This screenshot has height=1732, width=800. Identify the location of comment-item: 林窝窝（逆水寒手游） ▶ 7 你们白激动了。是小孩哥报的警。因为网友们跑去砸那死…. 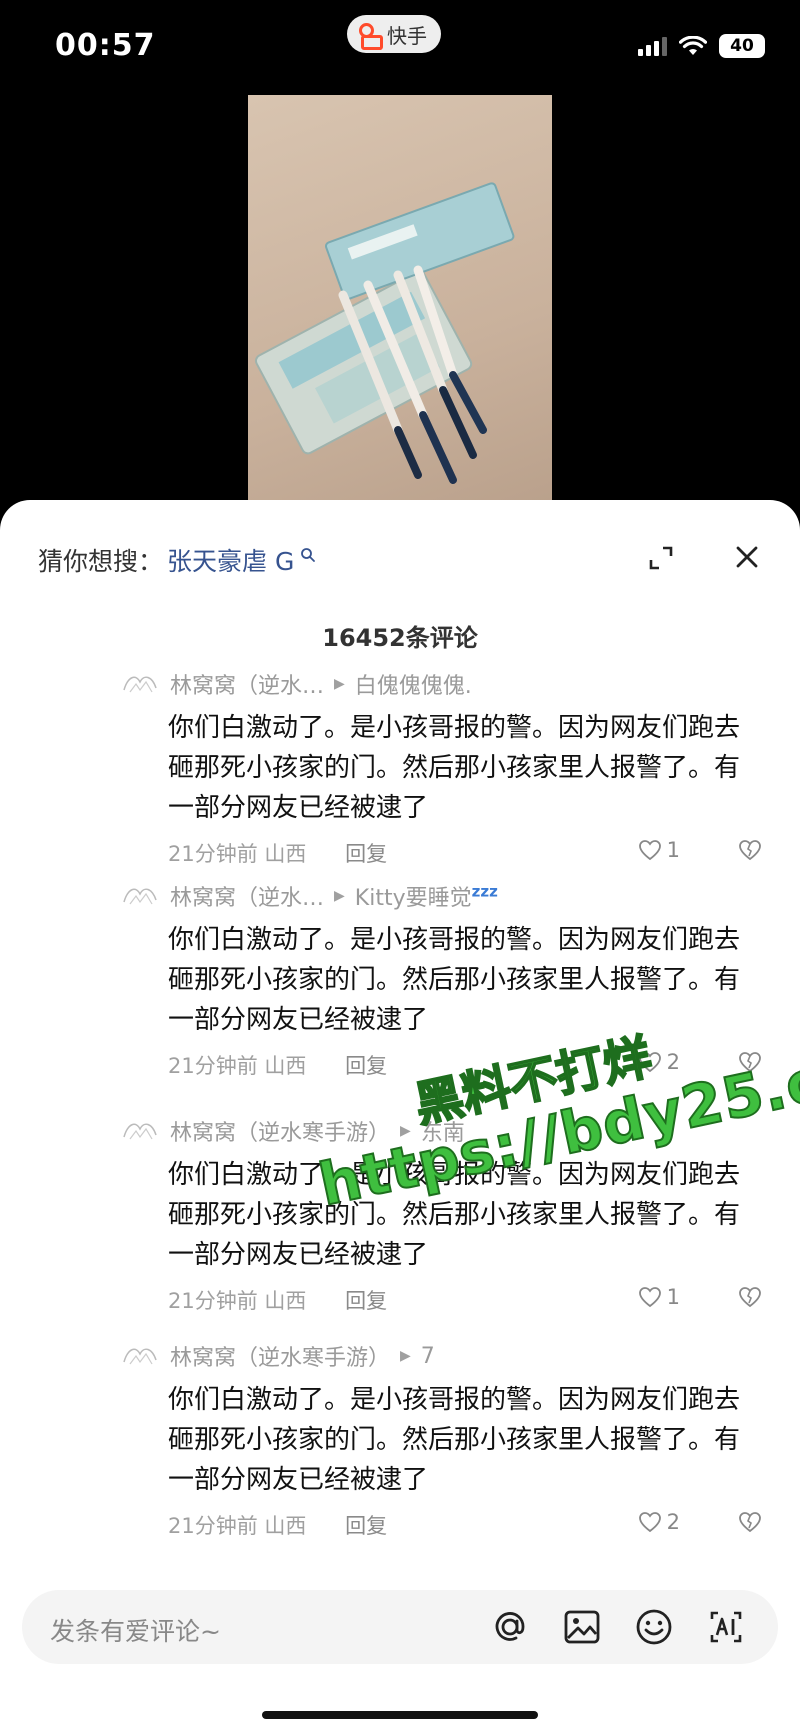
(400, 1453).